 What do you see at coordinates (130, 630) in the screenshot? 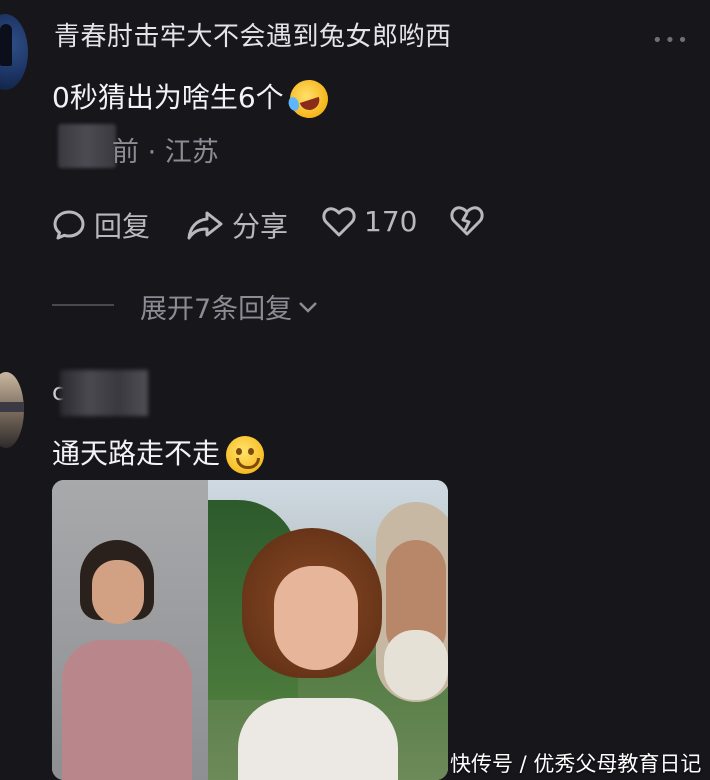
I see `left-child-photo` at bounding box center [130, 630].